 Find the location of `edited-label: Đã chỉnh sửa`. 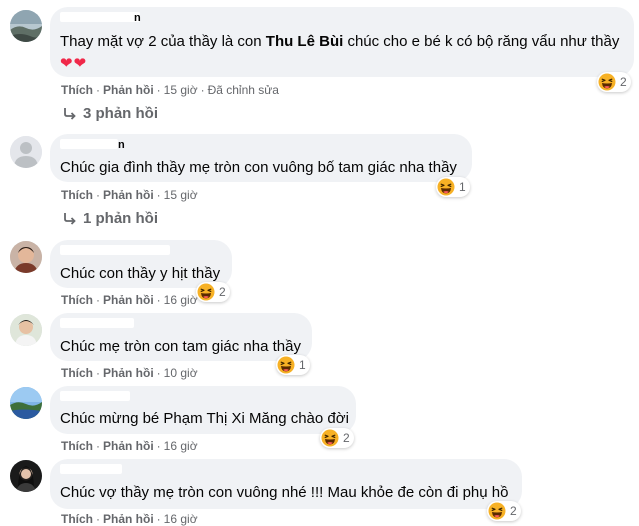

edited-label: Đã chỉnh sửa is located at coordinates (243, 90).